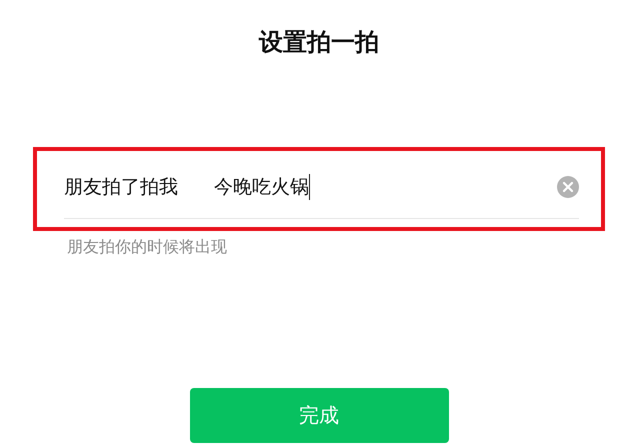 This screenshot has width=638, height=445. I want to click on text-cursor, so click(309, 187).